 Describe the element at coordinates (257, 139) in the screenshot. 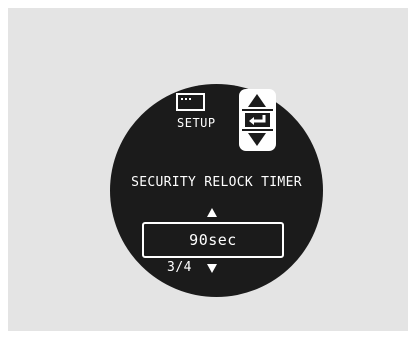

I see `down-arrow-icon` at that location.